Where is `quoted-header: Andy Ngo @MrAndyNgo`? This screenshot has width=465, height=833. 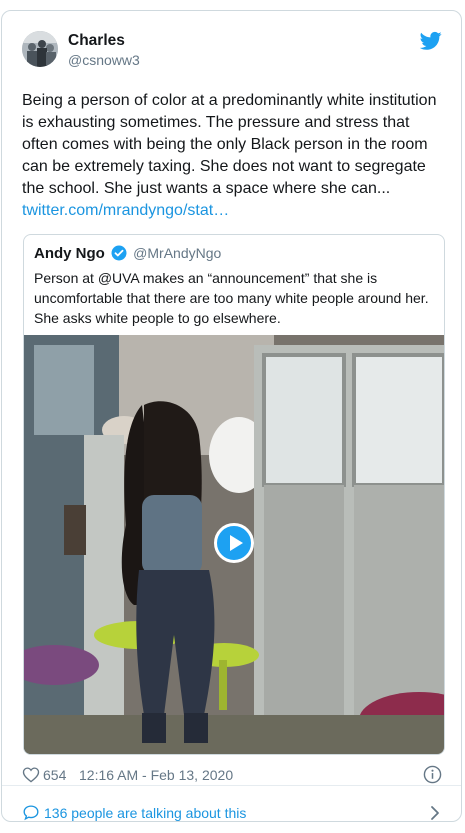 quoted-header: Andy Ngo @MrAndyNgo is located at coordinates (127, 253).